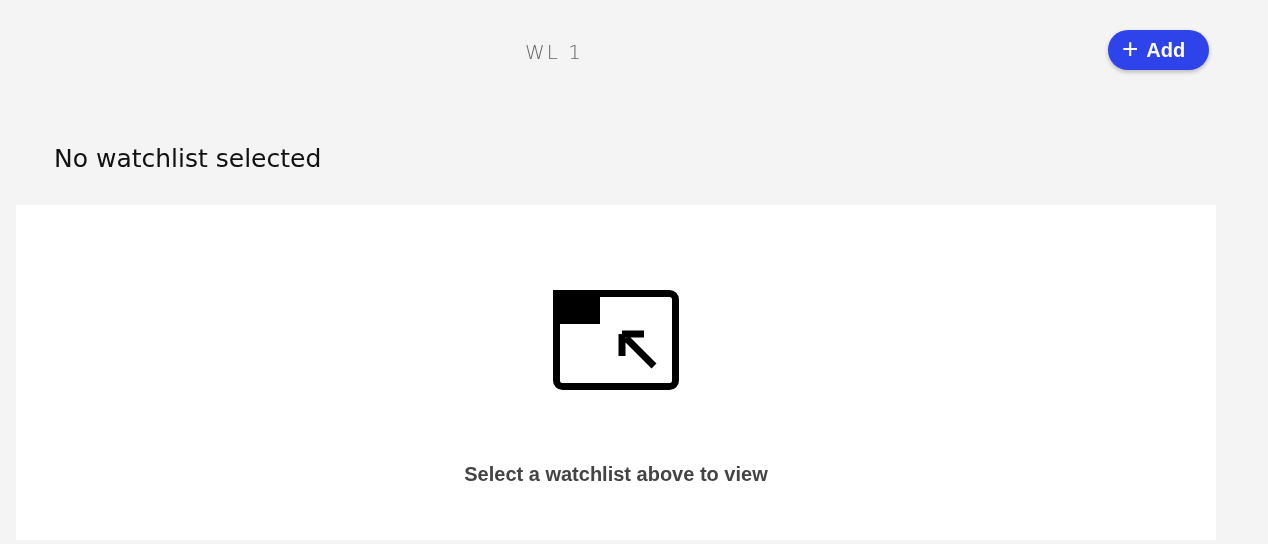 This screenshot has height=544, width=1268. Describe the element at coordinates (188, 159) in the screenshot. I see `page-heading: No watchlist selected` at that location.